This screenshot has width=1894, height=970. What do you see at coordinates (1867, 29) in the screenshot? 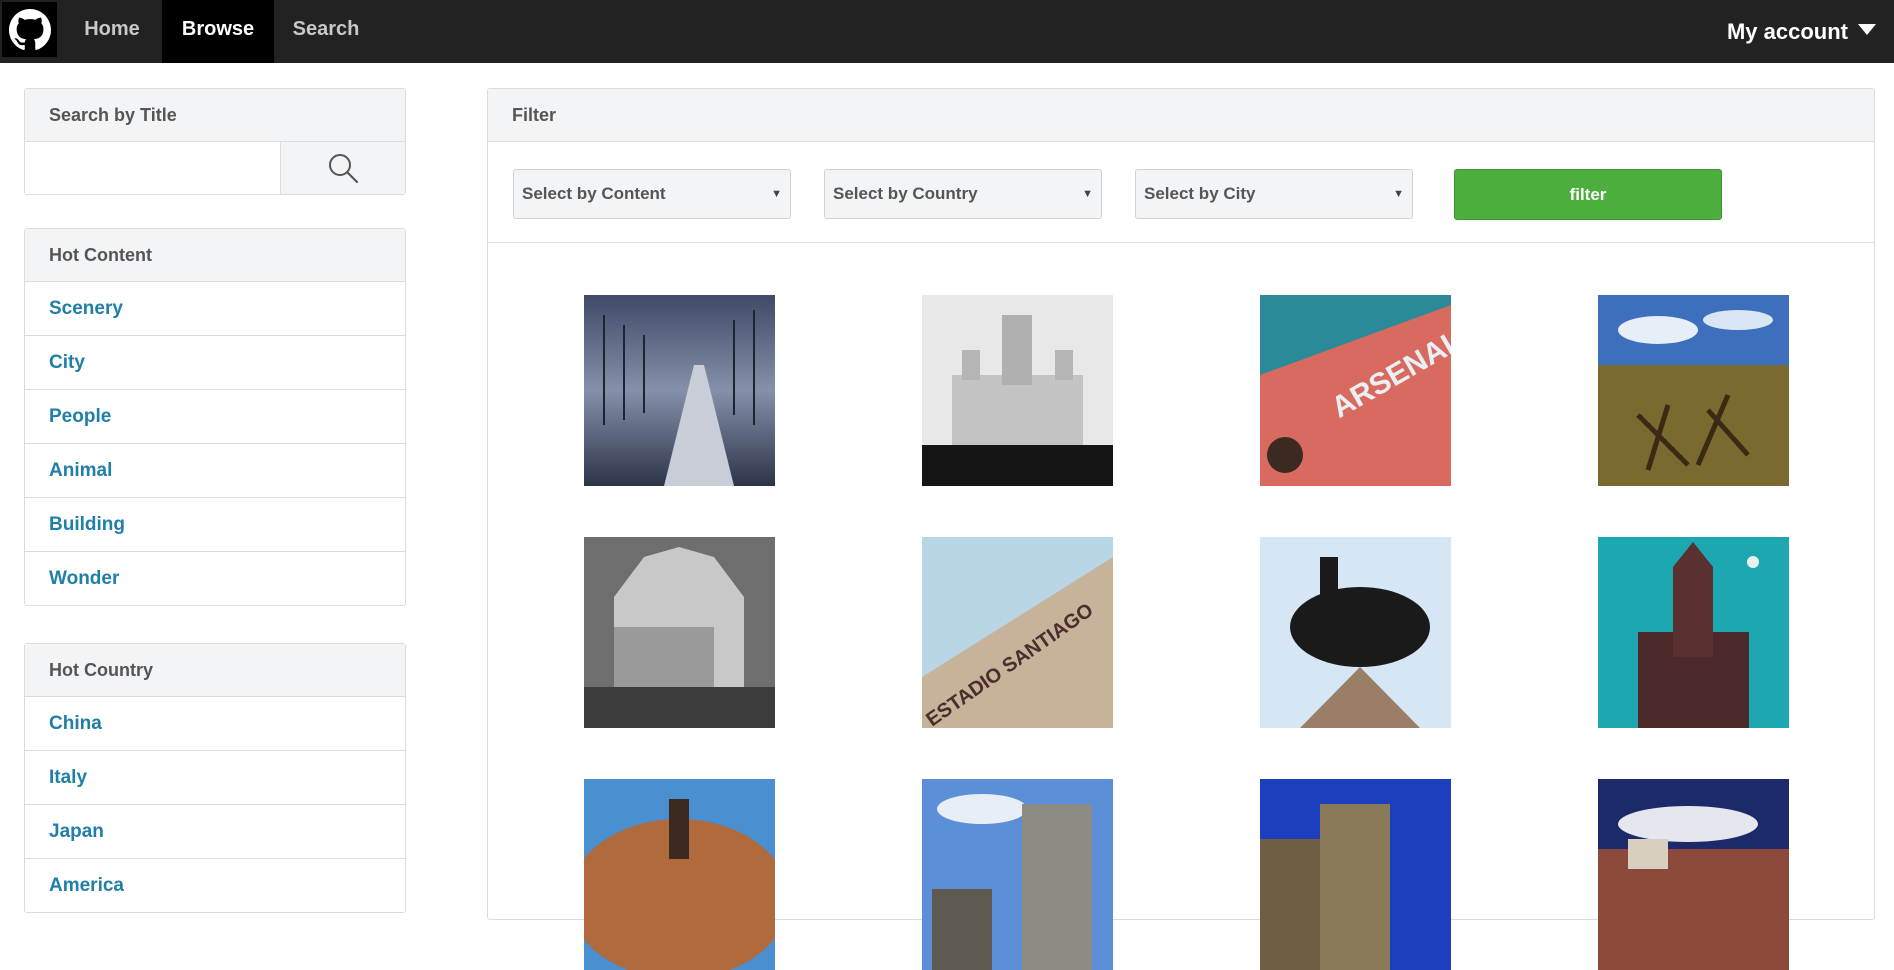
I see `caret-down-icon` at bounding box center [1867, 29].